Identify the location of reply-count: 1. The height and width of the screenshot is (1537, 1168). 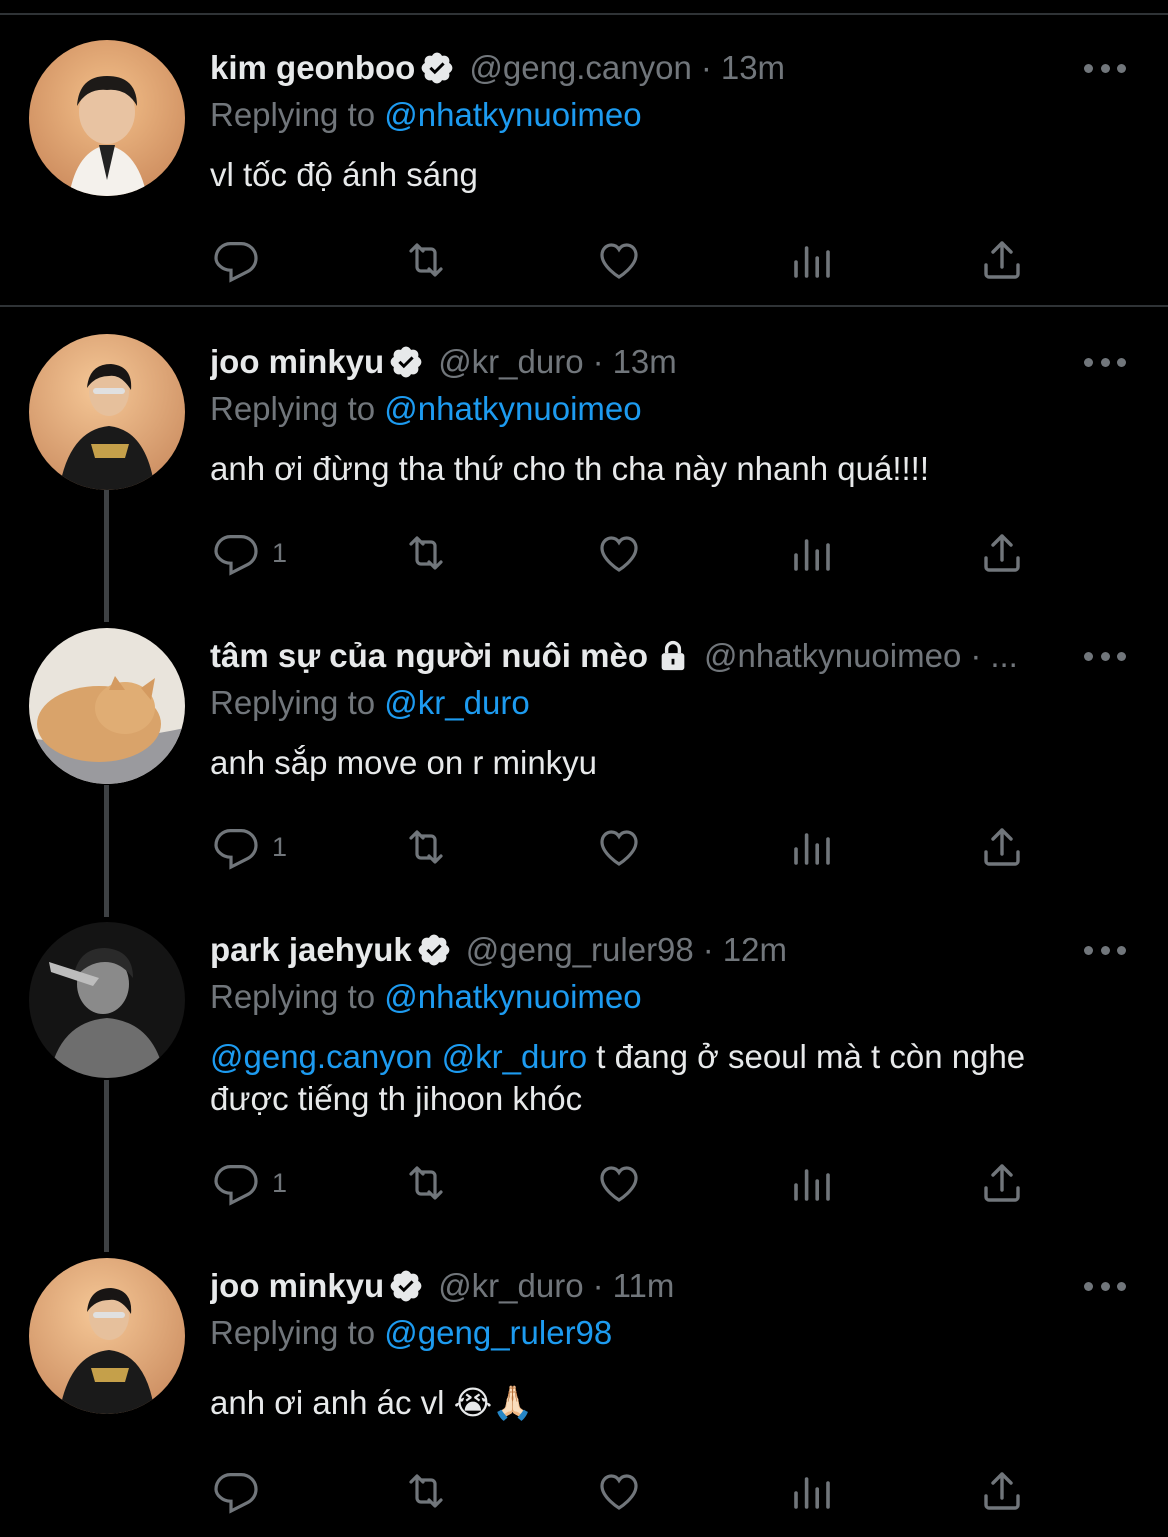
(280, 552).